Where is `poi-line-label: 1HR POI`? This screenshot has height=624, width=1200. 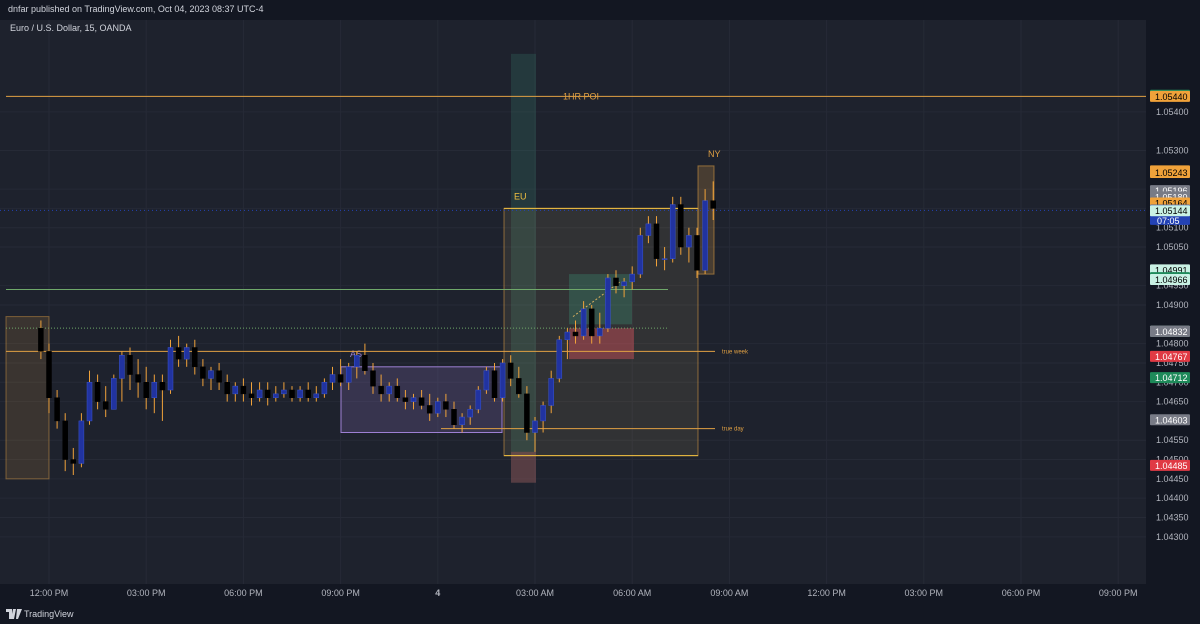
poi-line-label: 1HR POI is located at coordinates (581, 96).